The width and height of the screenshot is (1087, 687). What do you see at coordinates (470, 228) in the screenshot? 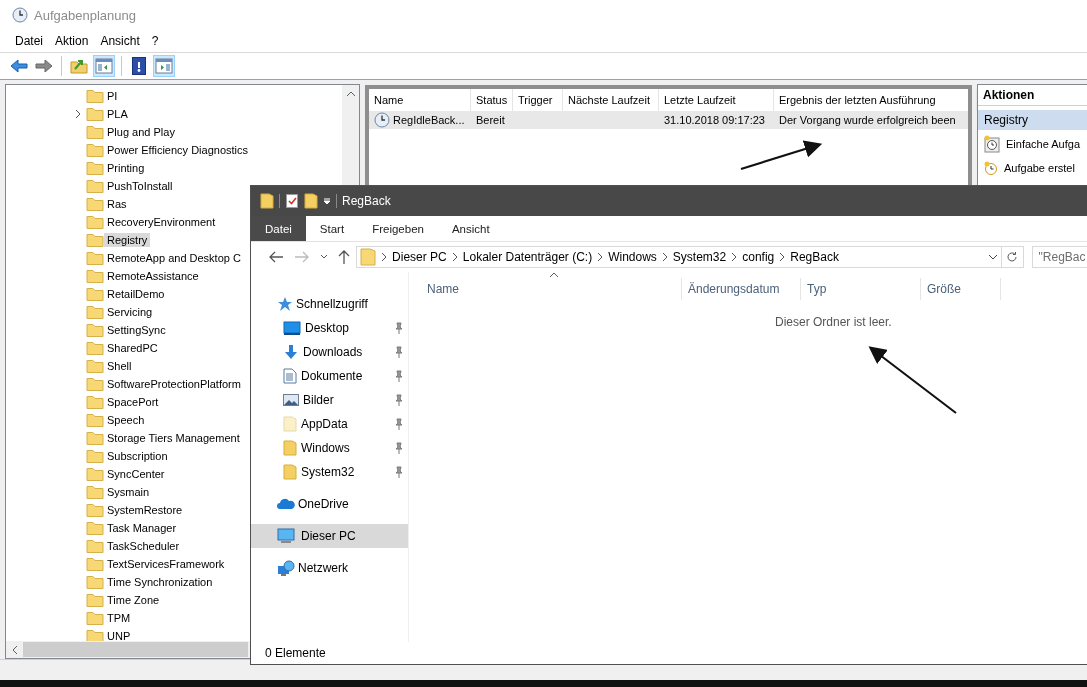
I see `ribbon-tab: Ansicht` at bounding box center [470, 228].